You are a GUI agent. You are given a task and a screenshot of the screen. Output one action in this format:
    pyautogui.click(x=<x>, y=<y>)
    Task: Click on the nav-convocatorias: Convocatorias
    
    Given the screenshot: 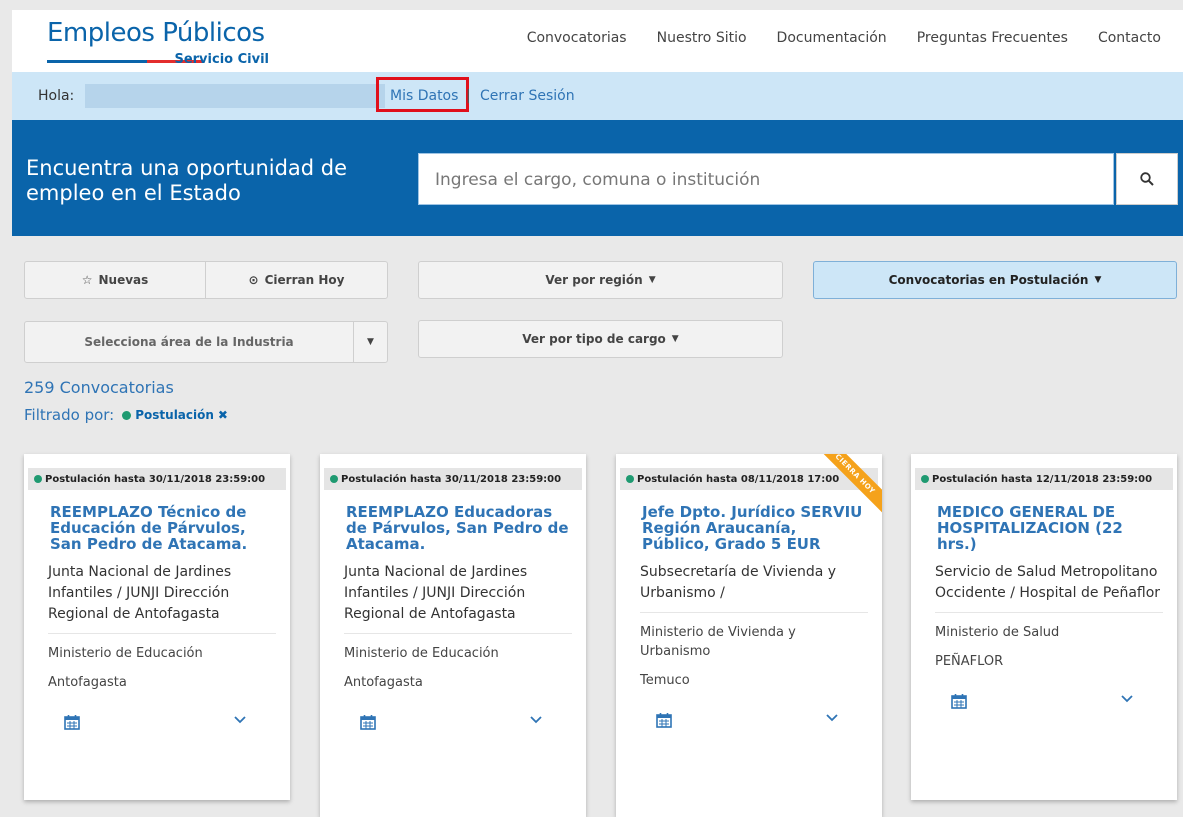 What is the action you would take?
    pyautogui.click(x=577, y=38)
    